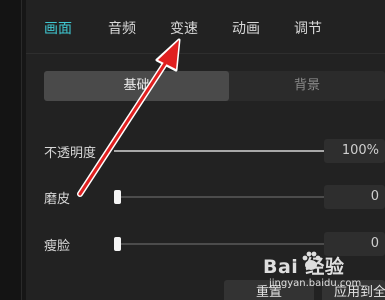 This screenshot has height=300, width=385. Describe the element at coordinates (230, 197) in the screenshot. I see `smooth-skin-slider-track` at that location.